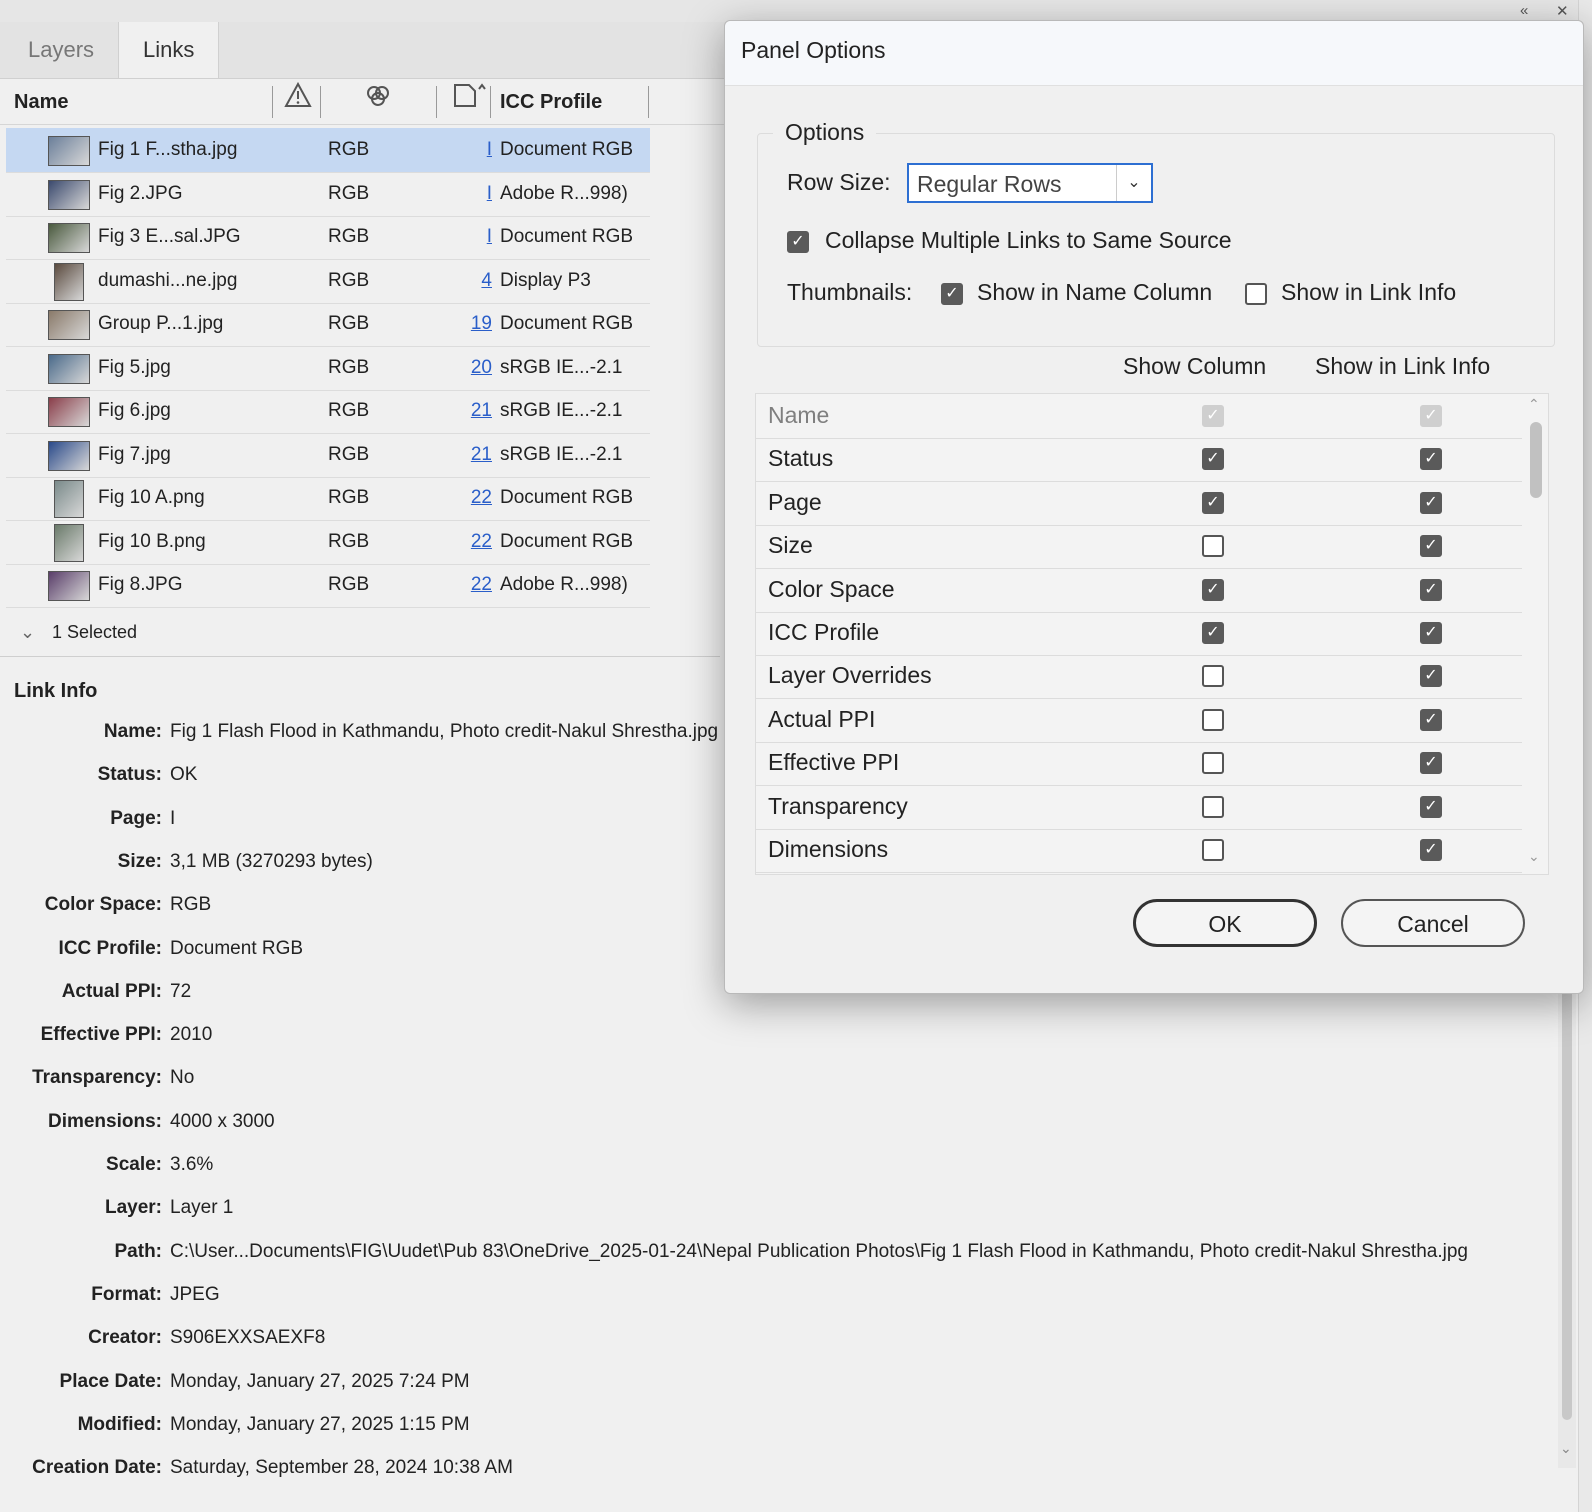 The height and width of the screenshot is (1512, 1592). I want to click on link-info-key: Status:, so click(129, 775).